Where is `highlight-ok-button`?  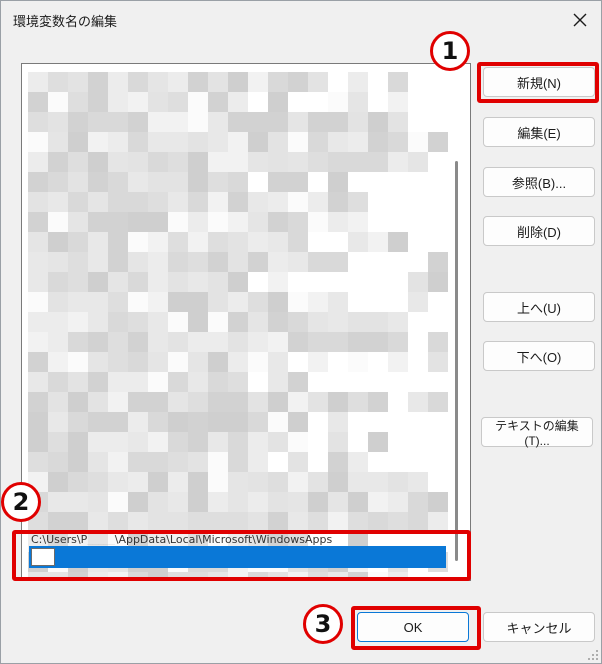
highlight-ok-button is located at coordinates (416, 628).